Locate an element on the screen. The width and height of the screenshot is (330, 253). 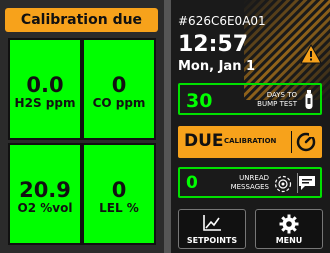
line-graph-icon is located at coordinates (212, 223).